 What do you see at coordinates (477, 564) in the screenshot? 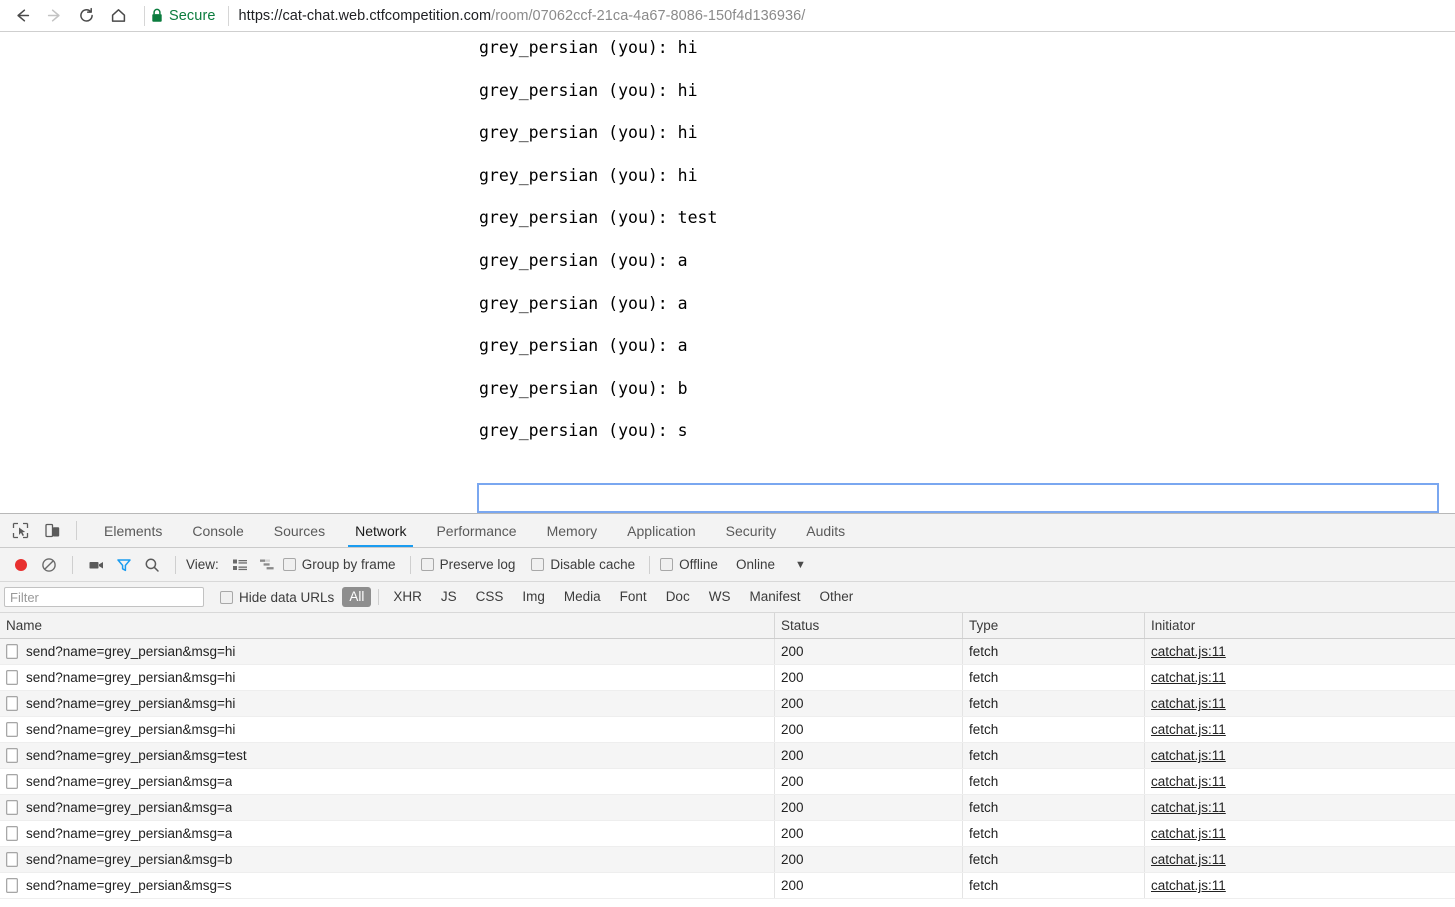
I see `preserve-log-label: Preserve log` at bounding box center [477, 564].